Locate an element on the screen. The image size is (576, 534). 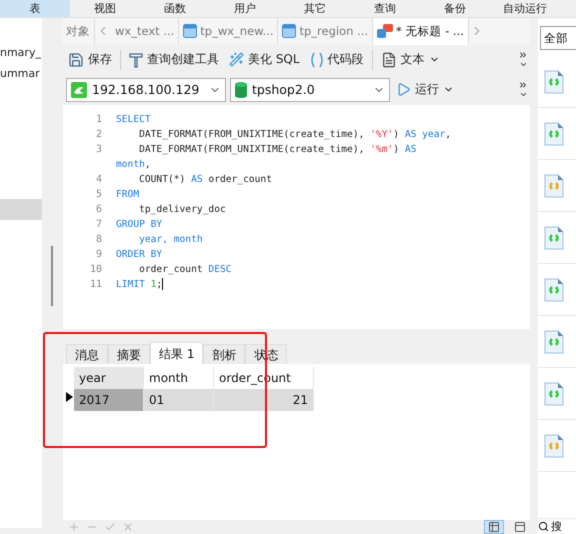
code-line: LIMIT 1; is located at coordinates (139, 284).